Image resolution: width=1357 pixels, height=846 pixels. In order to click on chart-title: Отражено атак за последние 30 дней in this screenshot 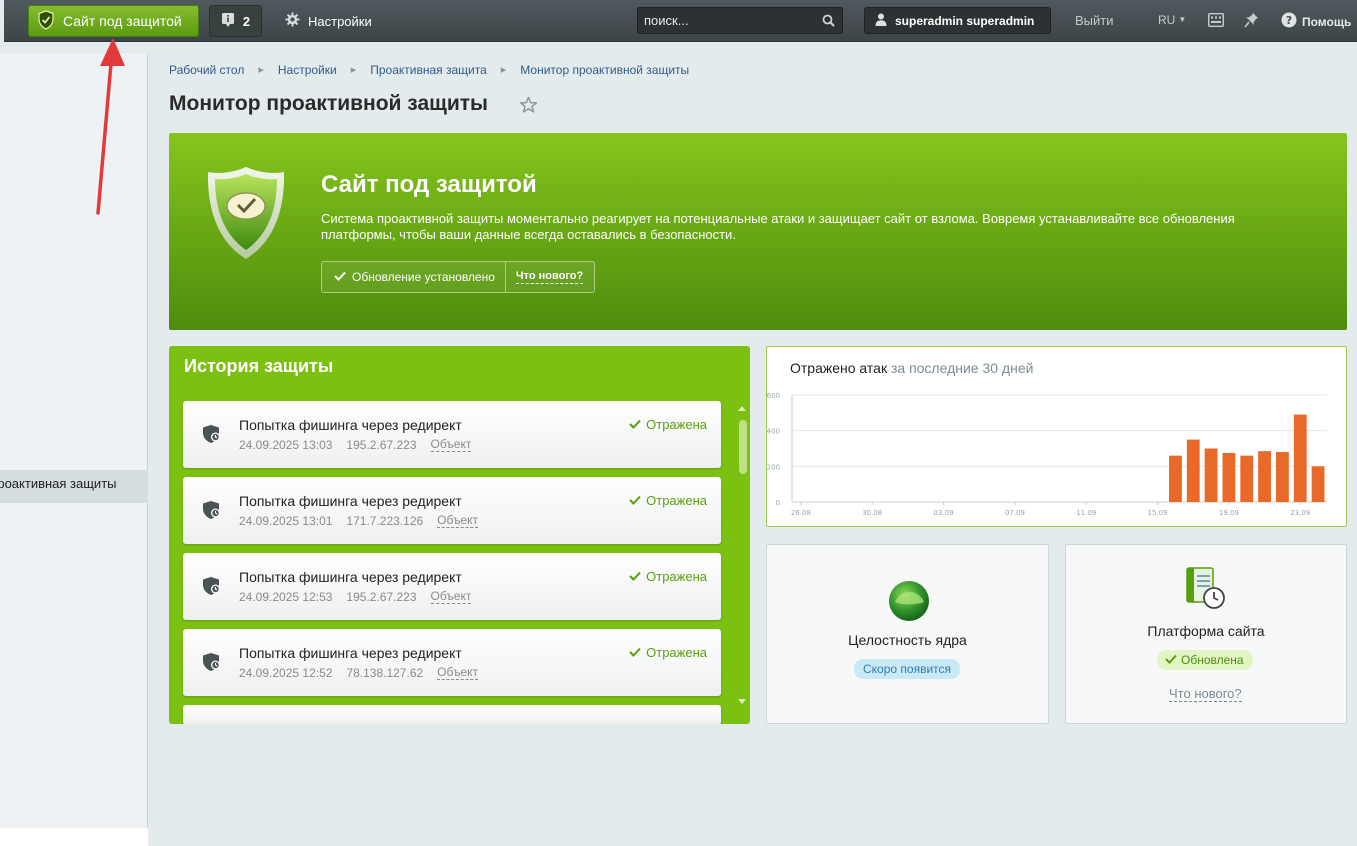, I will do `click(911, 368)`.